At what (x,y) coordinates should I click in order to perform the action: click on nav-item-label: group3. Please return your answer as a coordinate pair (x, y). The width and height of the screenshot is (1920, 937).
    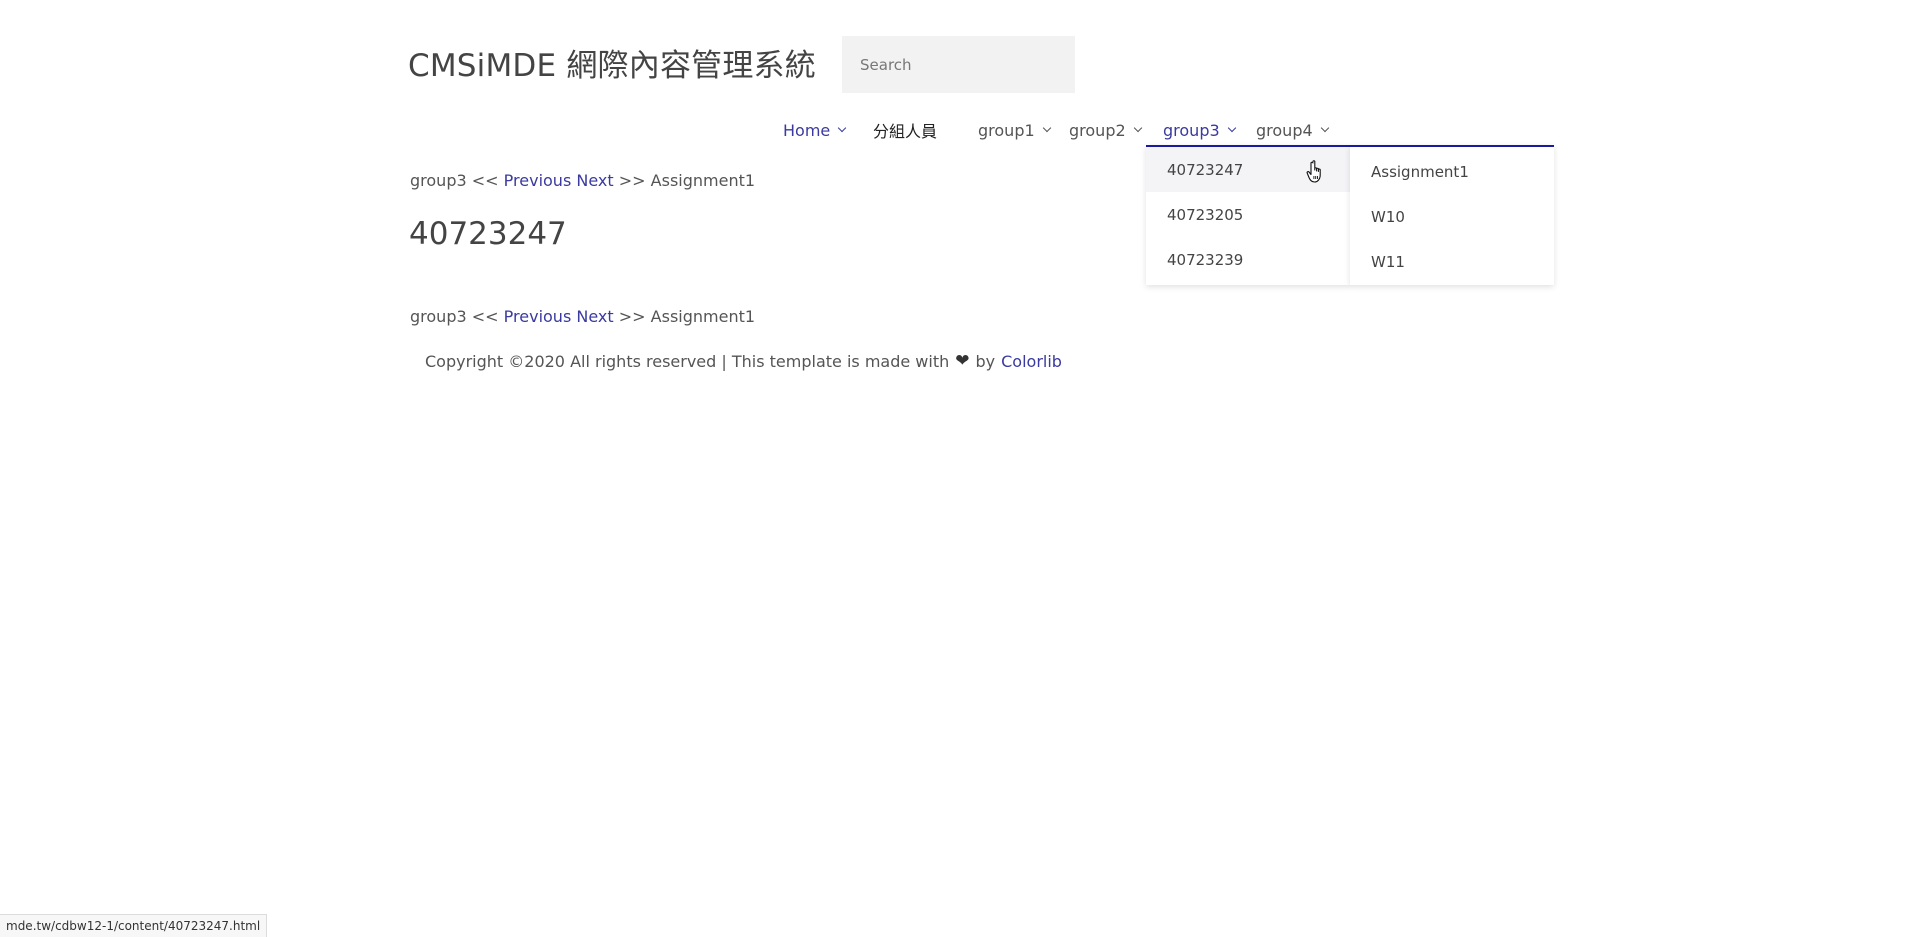
    Looking at the image, I should click on (1191, 130).